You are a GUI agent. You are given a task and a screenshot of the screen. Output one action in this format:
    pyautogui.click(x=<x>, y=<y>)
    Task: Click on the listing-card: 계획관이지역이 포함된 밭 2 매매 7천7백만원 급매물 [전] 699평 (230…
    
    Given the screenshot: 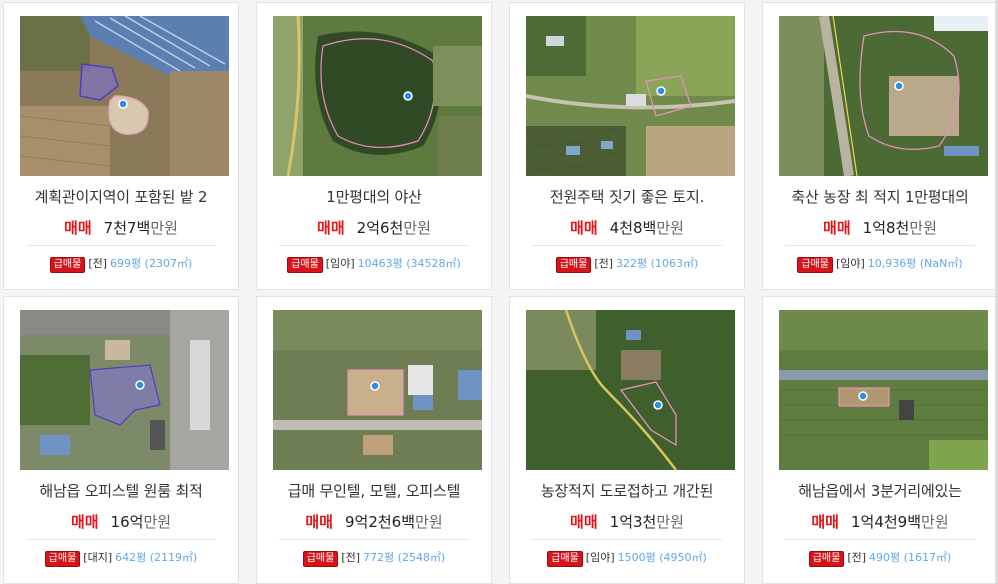 What is the action you would take?
    pyautogui.click(x=121, y=146)
    